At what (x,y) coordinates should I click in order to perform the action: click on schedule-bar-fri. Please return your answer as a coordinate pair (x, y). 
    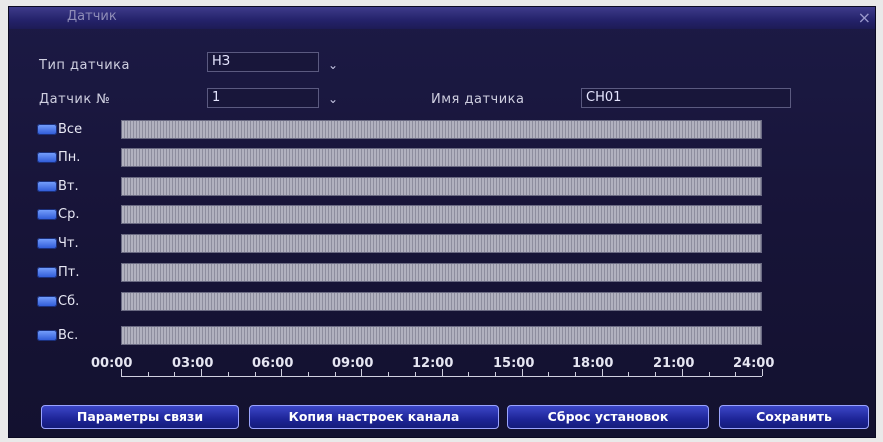
    Looking at the image, I should click on (441, 272).